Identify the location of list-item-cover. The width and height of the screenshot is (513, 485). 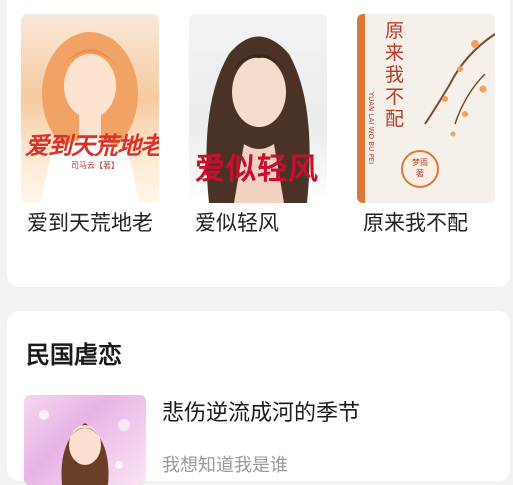
(85, 440).